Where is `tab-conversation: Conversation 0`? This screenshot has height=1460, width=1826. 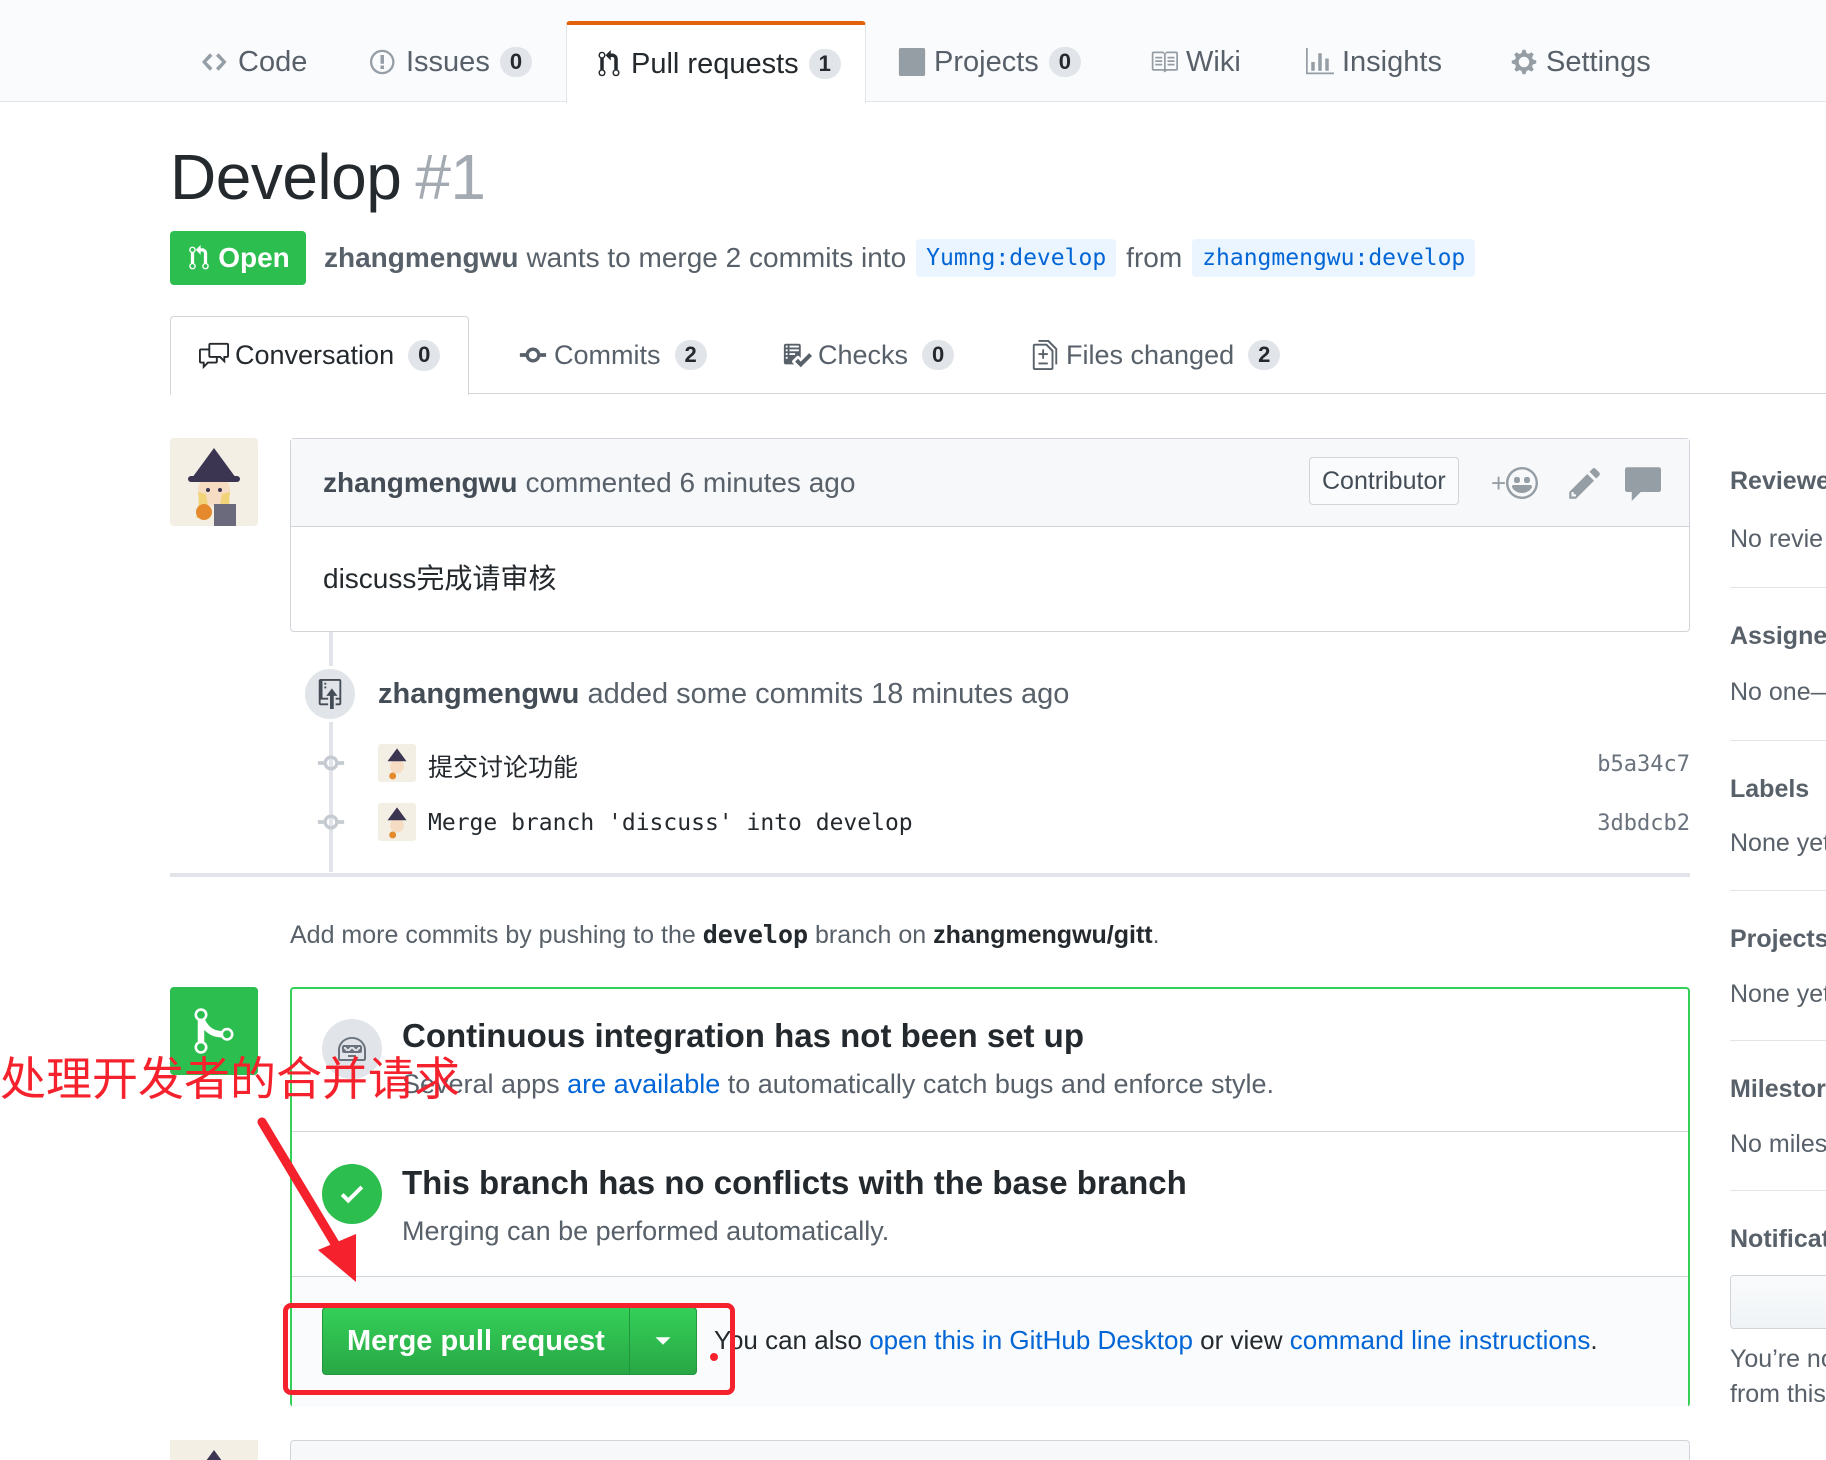 tab-conversation: Conversation 0 is located at coordinates (320, 355).